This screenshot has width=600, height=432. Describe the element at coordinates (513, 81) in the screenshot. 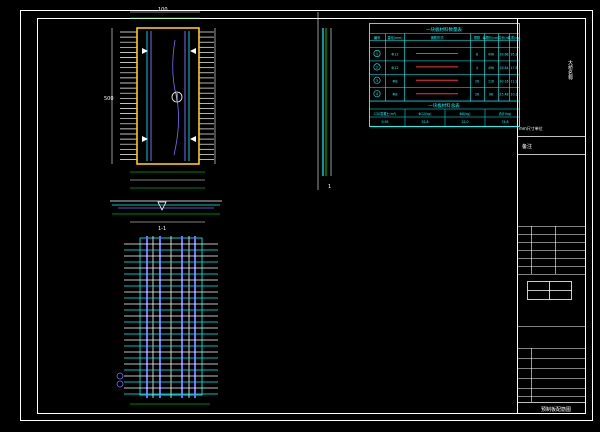

I see `row-value: 11.9` at that location.